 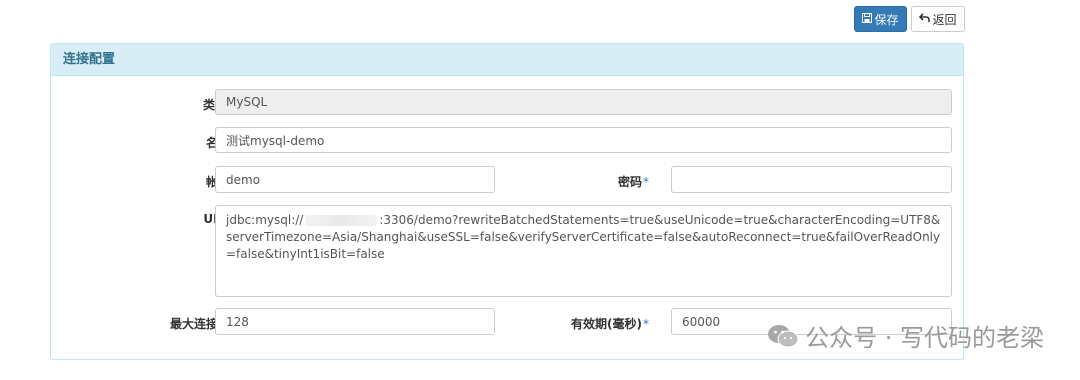 I want to click on save-label: 保存, so click(x=886, y=19).